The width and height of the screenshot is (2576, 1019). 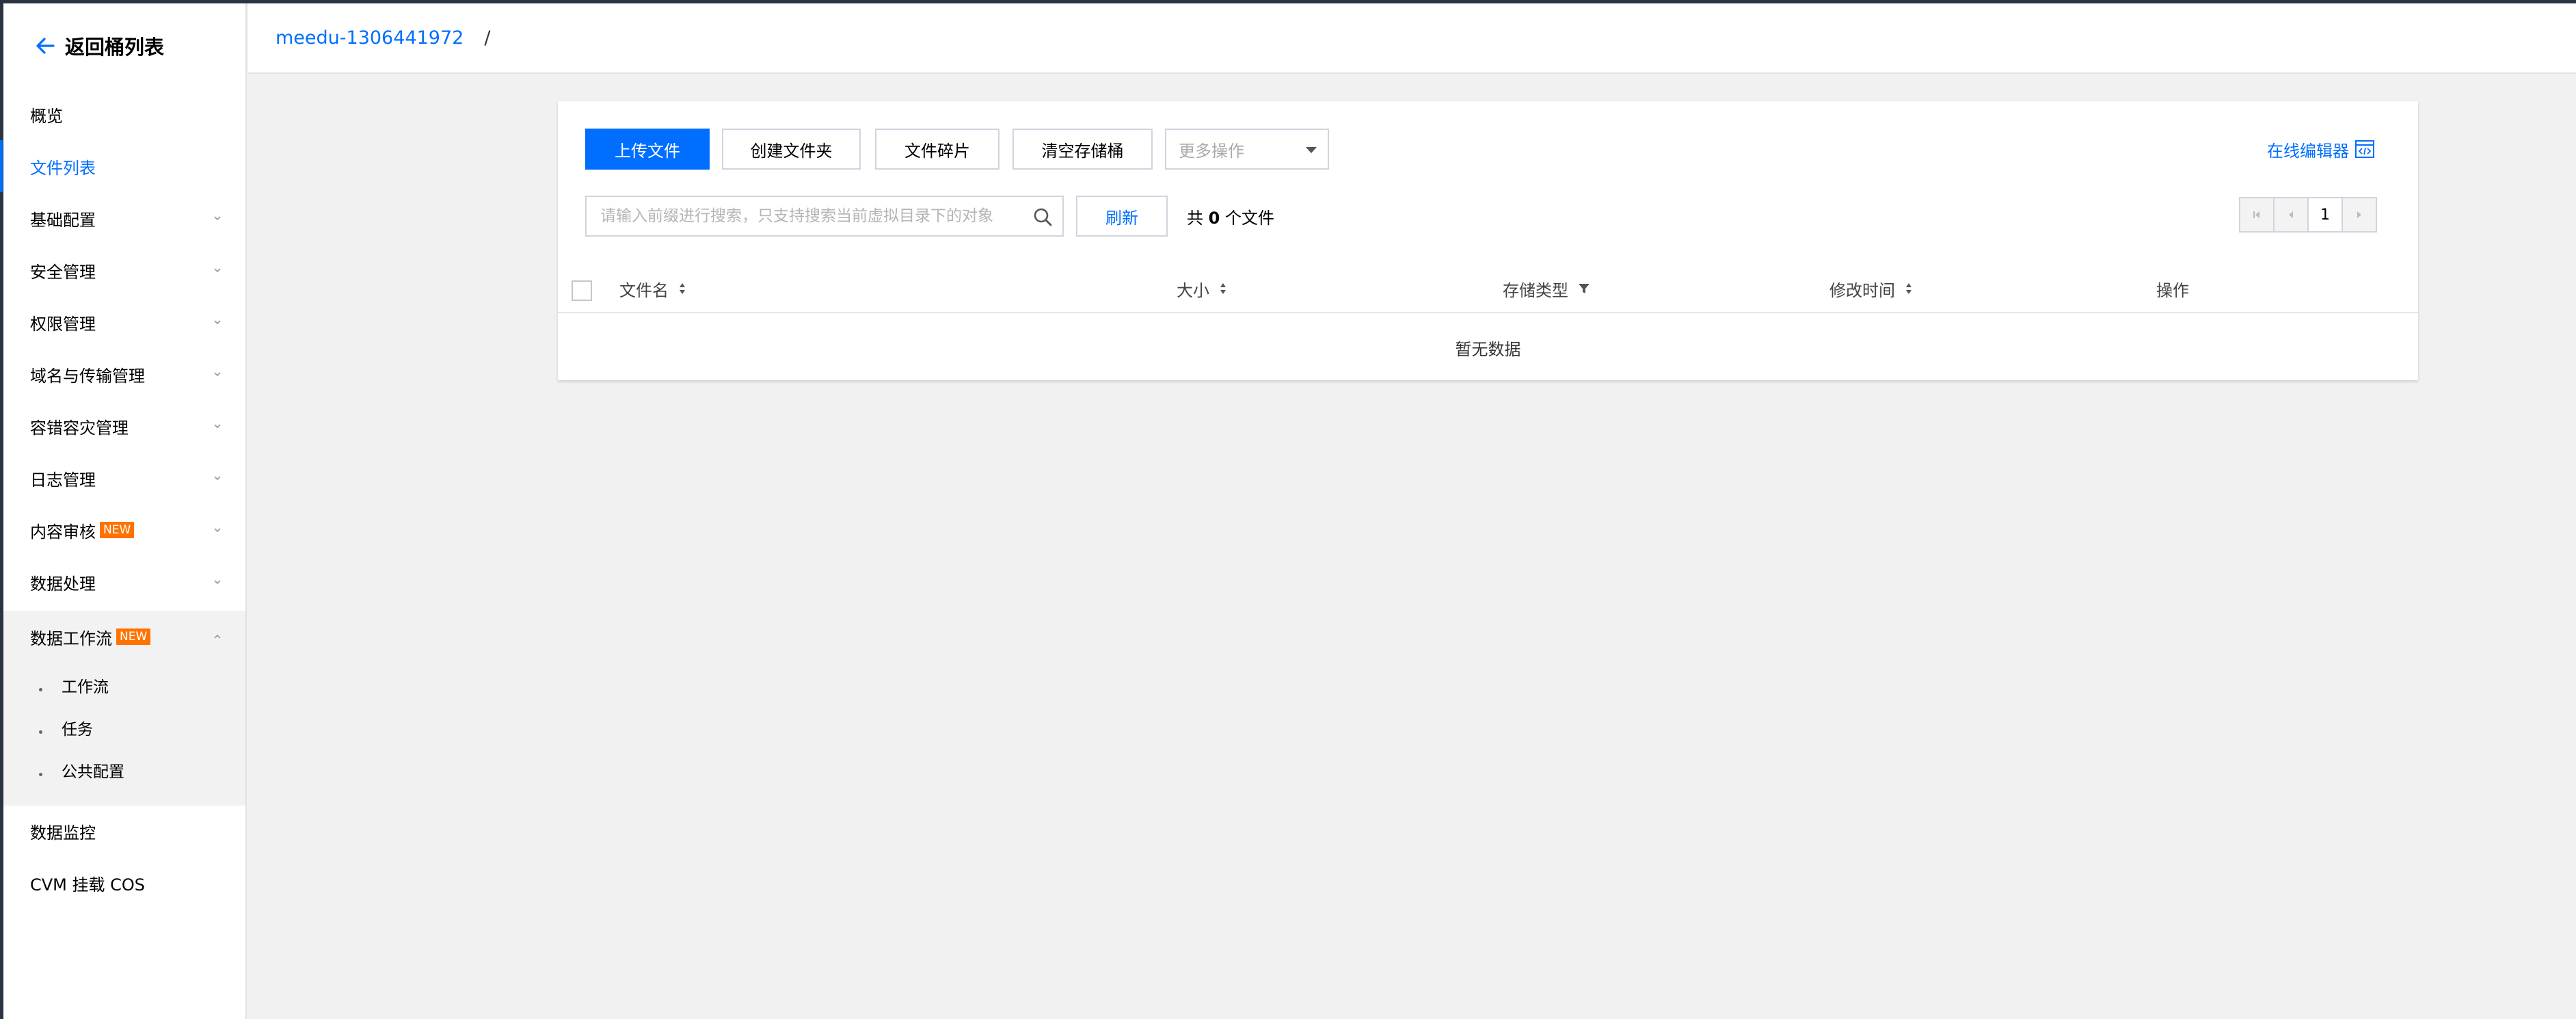 I want to click on column-header-size: 大小, so click(x=1202, y=288).